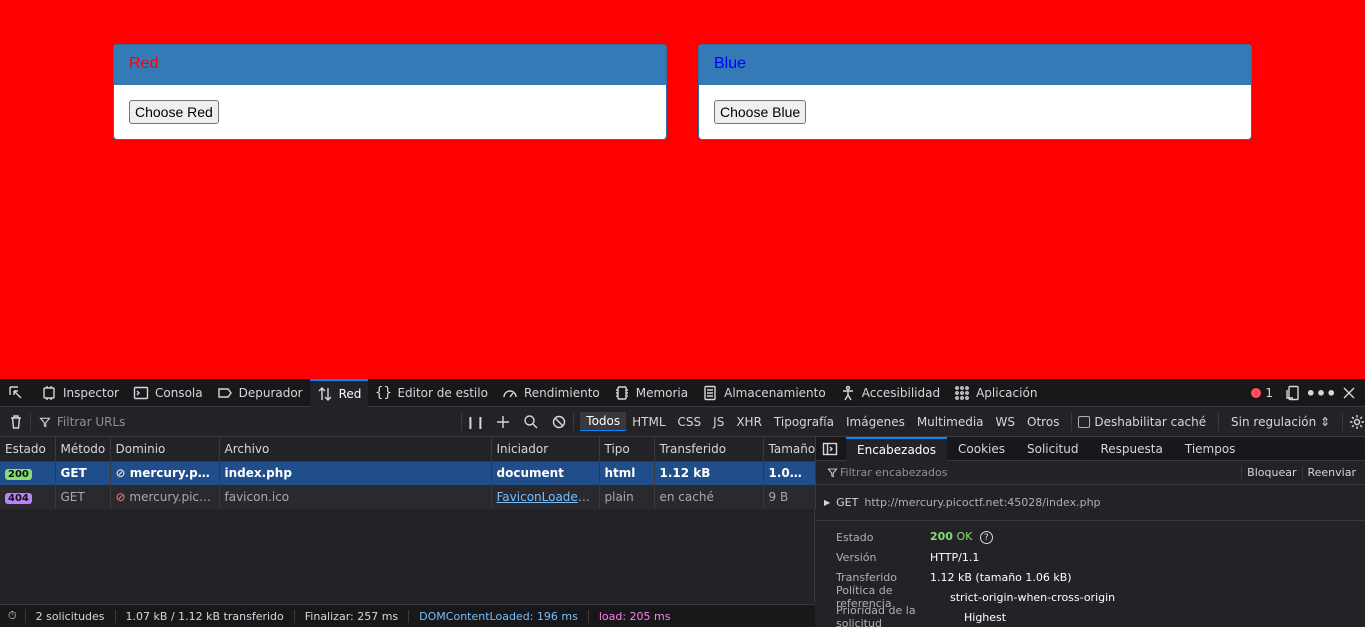  Describe the element at coordinates (270, 392) in the screenshot. I see `tab-debugger-label: Depurador` at that location.